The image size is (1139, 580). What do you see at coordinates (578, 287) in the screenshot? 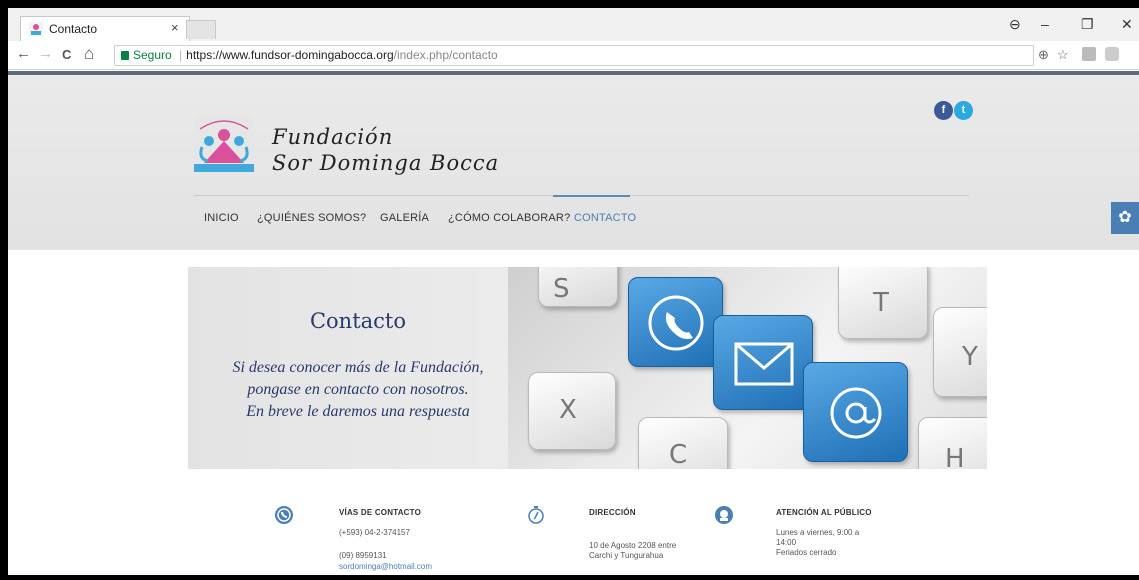
I see `key-s: S` at bounding box center [578, 287].